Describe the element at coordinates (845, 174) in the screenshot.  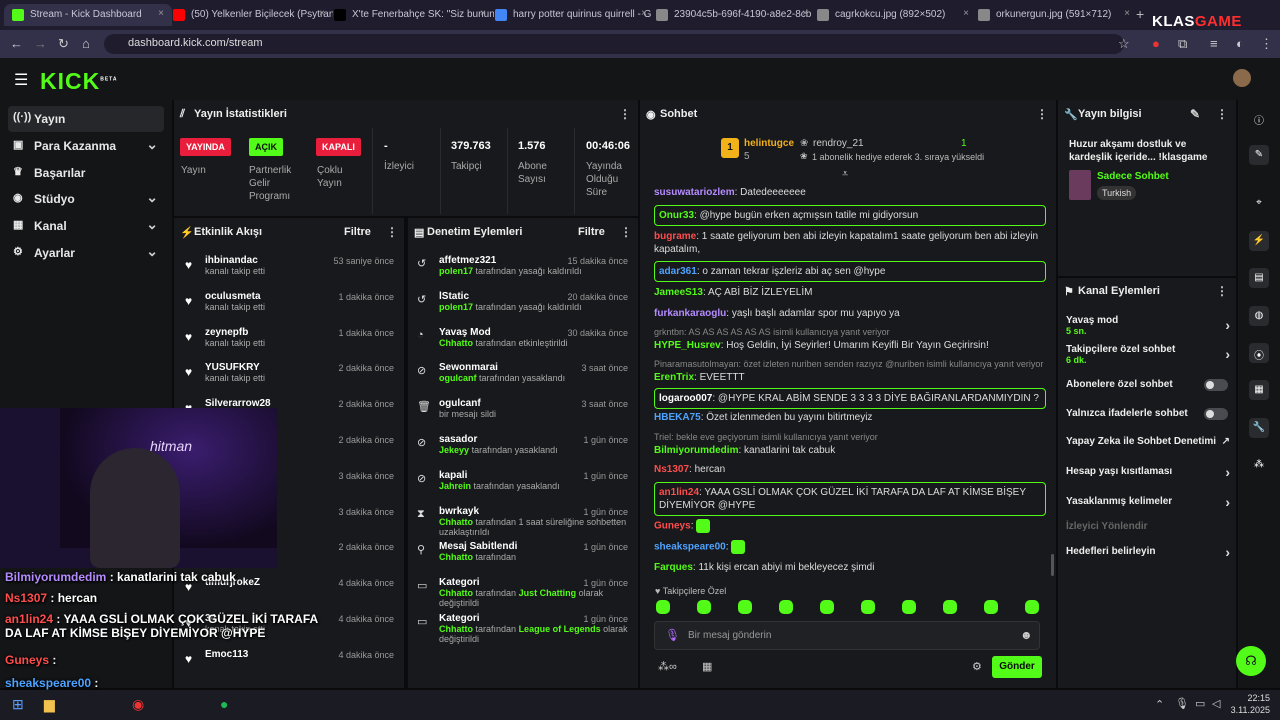
I see `expand-icon: ⩡` at that location.